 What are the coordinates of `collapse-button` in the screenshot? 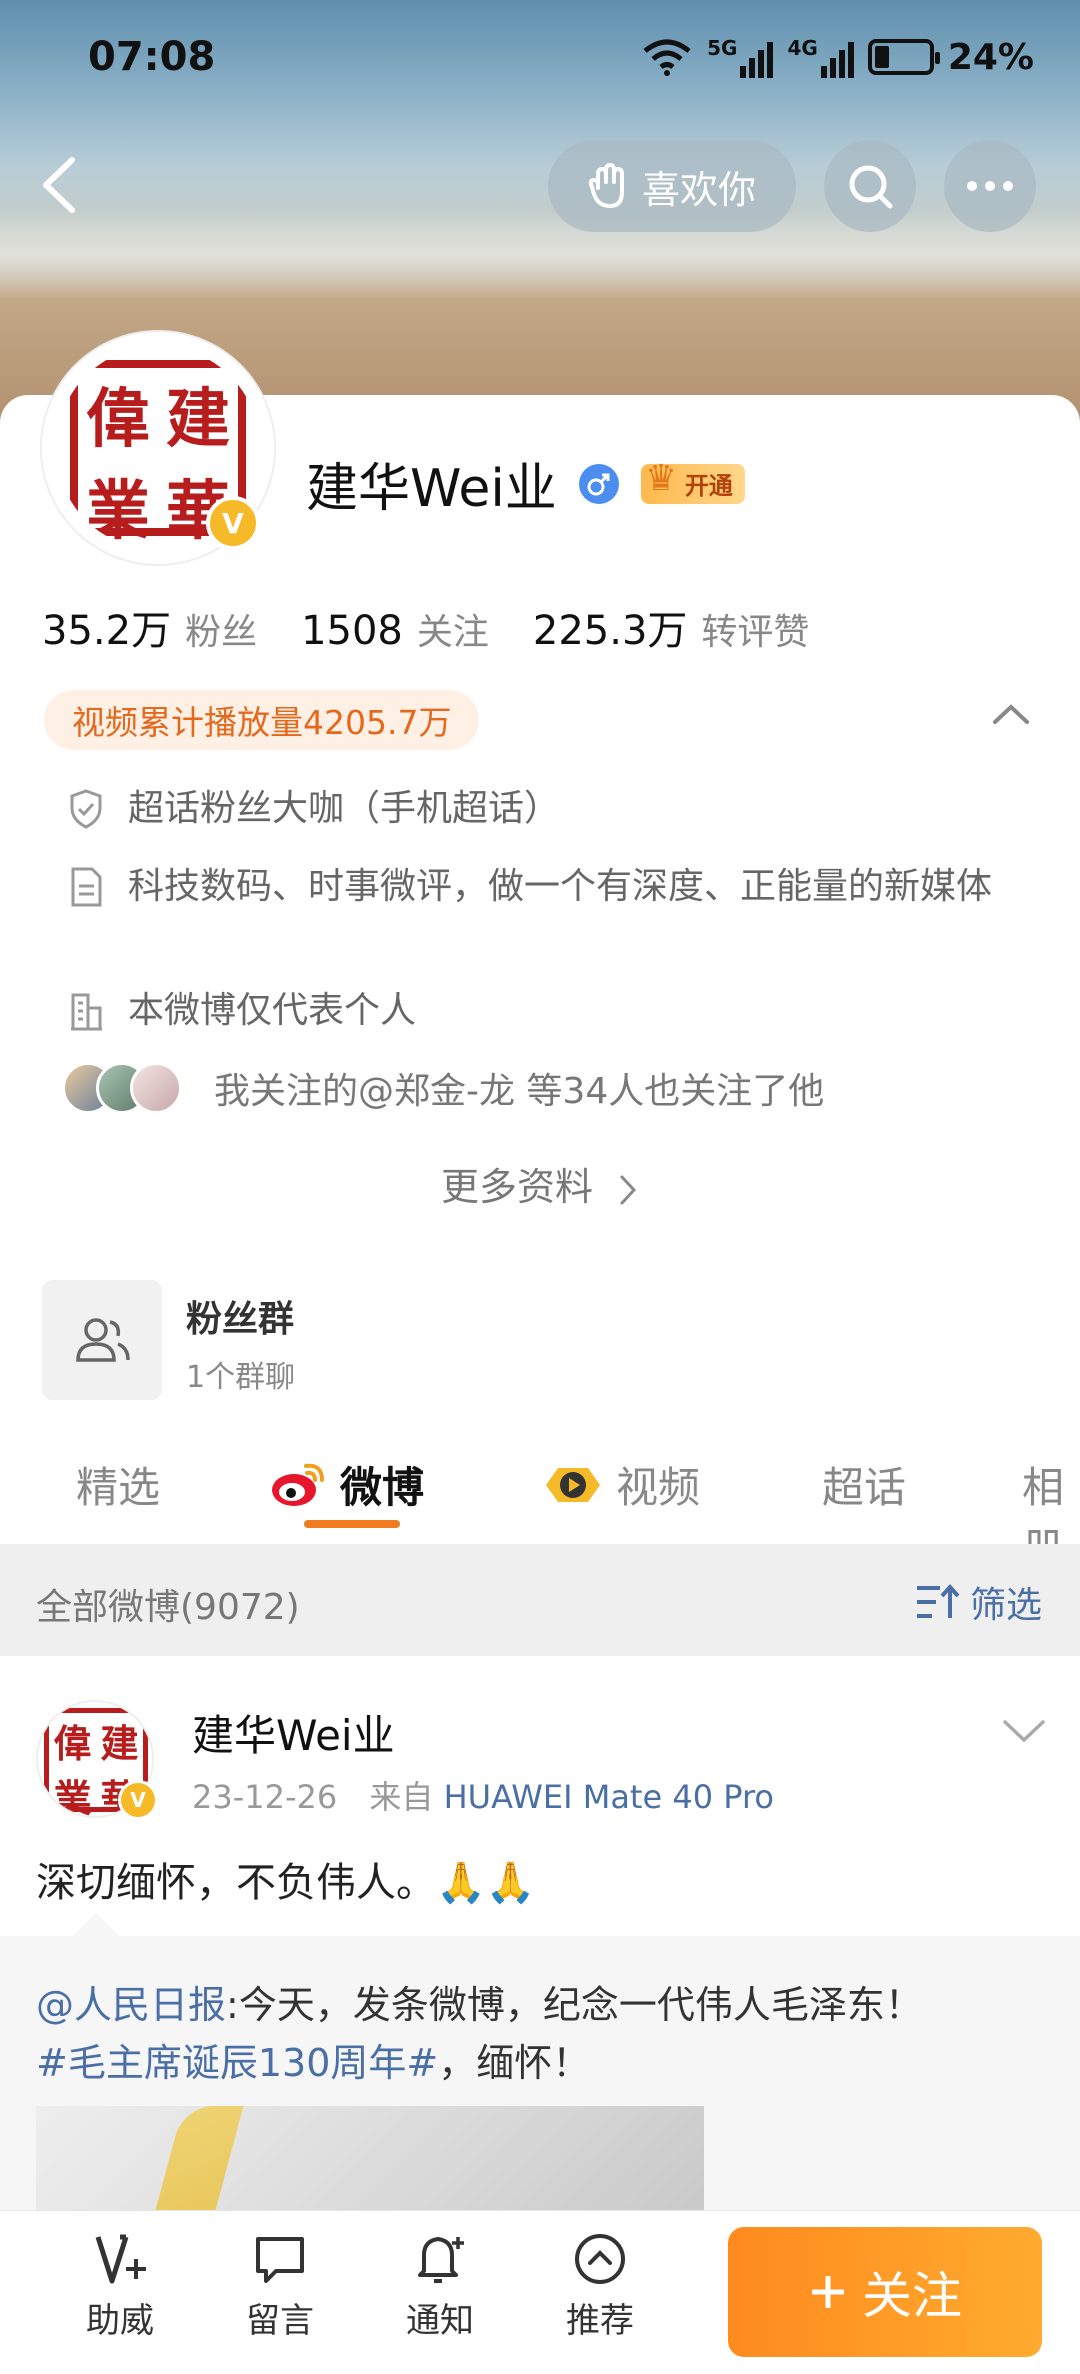 It's located at (1011, 716).